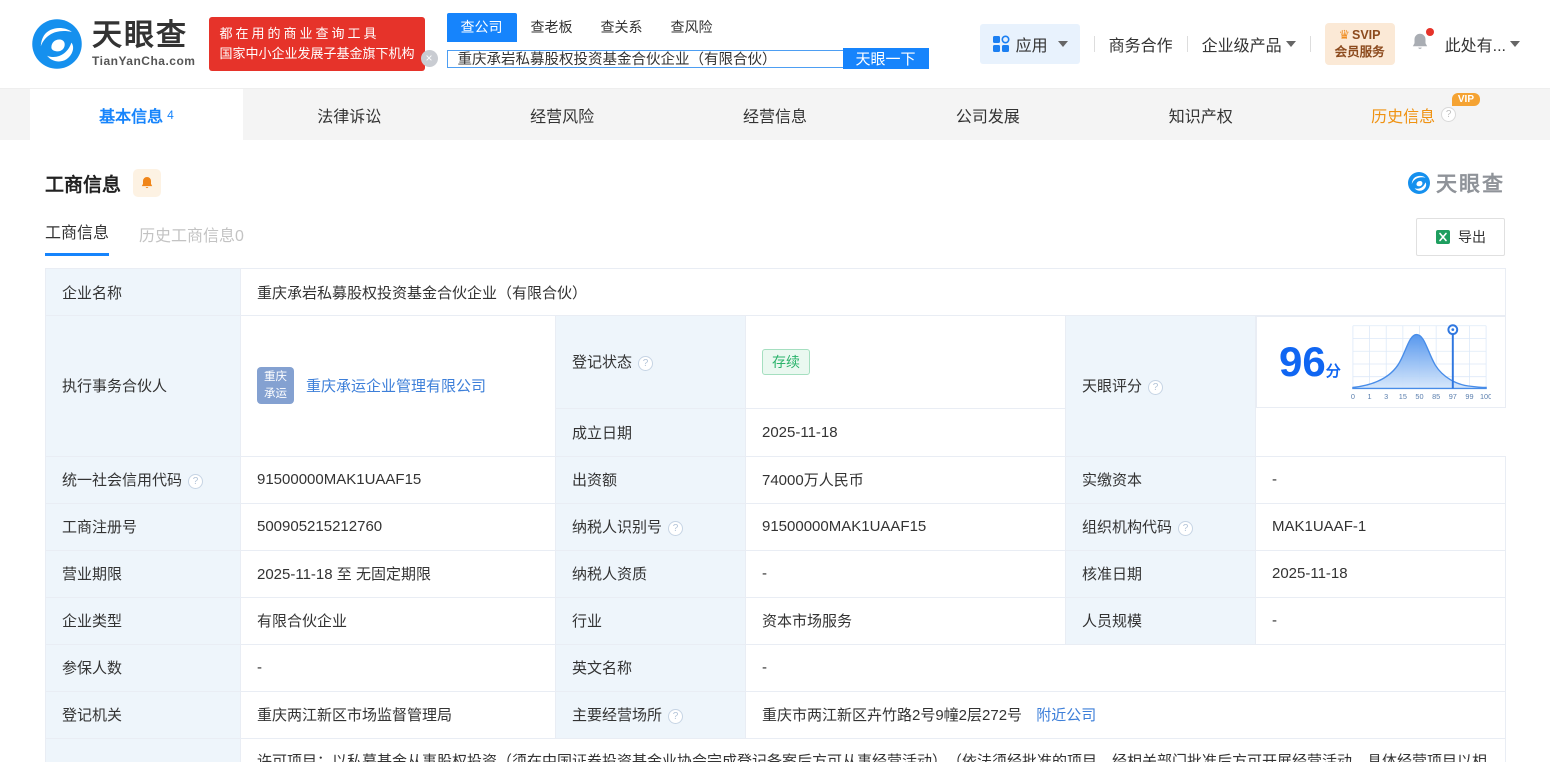  I want to click on brand-name: 天眼查, so click(140, 35).